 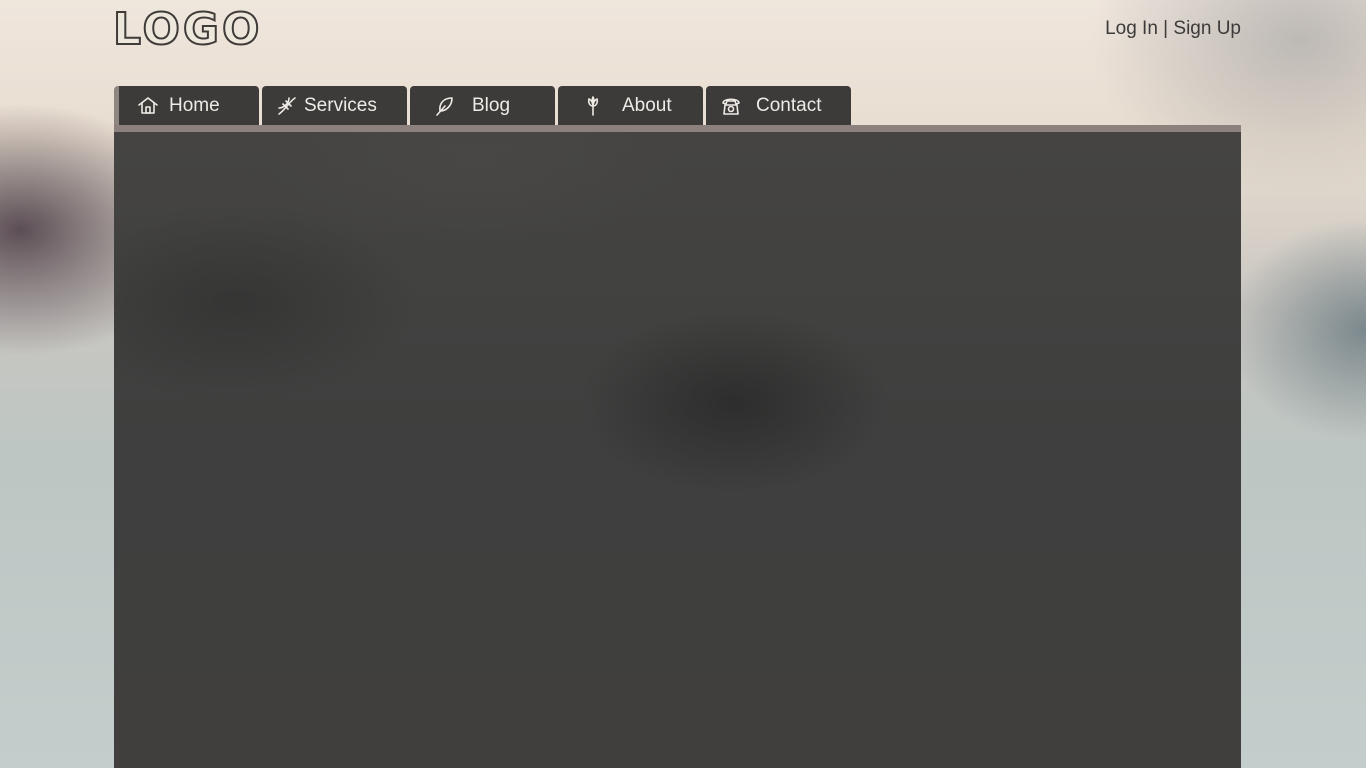 I want to click on tab-label: Blog, so click(x=491, y=105).